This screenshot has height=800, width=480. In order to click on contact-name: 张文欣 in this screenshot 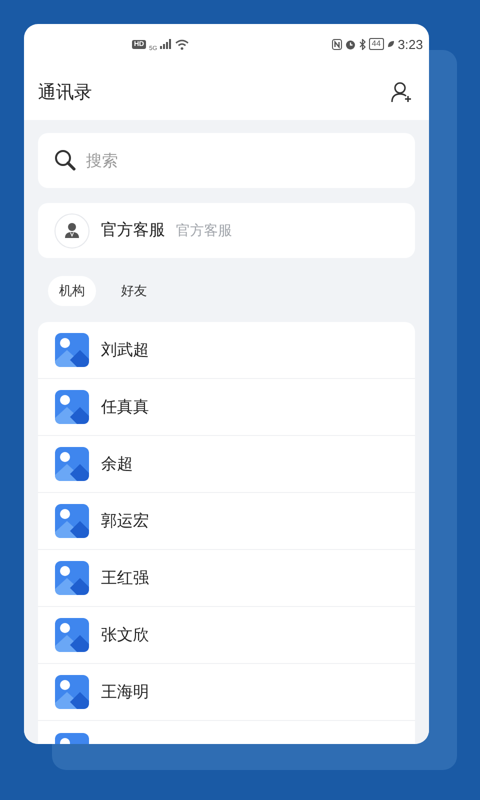, I will do `click(125, 635)`.